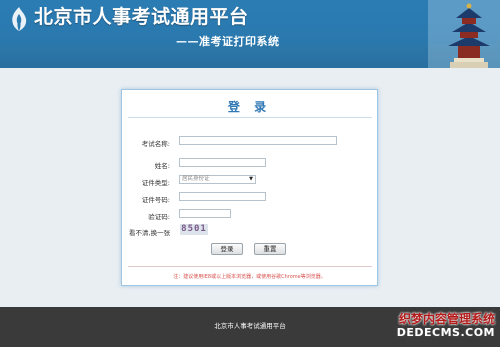  Describe the element at coordinates (141, 17) in the screenshot. I see `site-title: 北京市人事考试通用平台` at that location.